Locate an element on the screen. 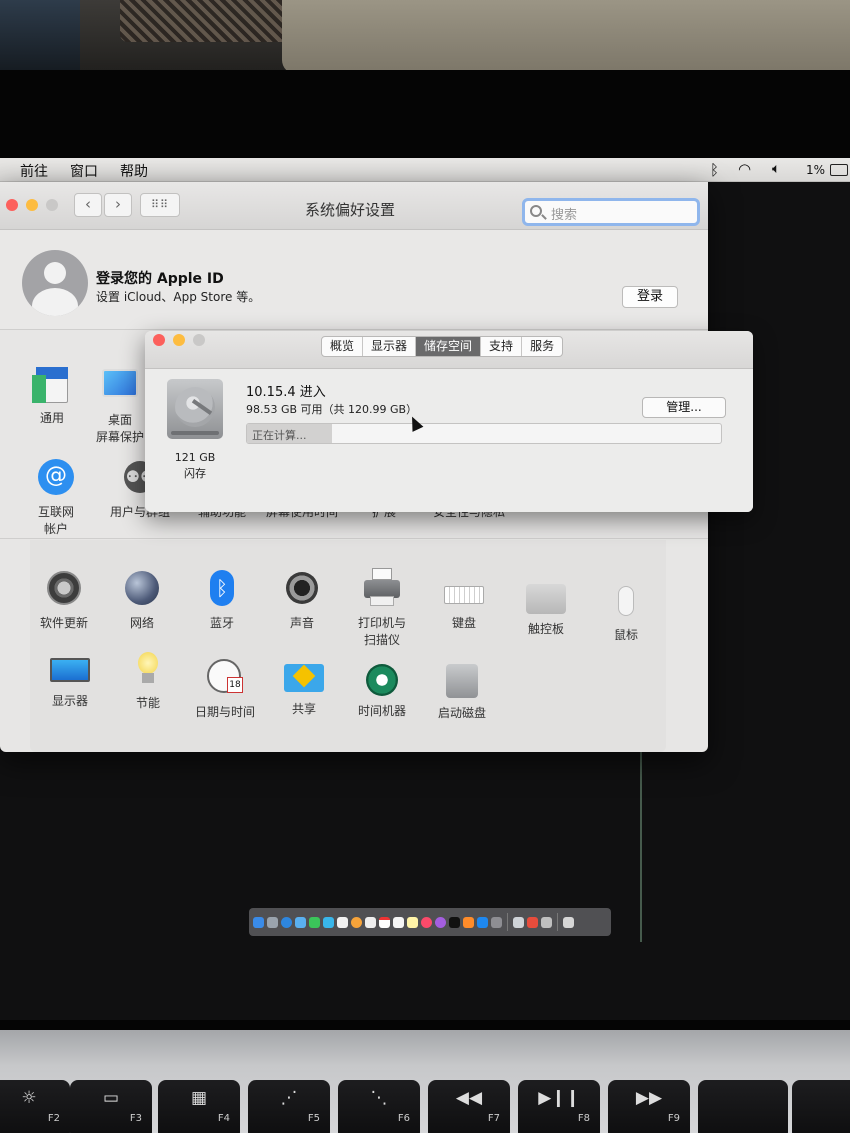 Image resolution: width=850 pixels, height=1133 pixels. app-store-icon is located at coordinates (482, 922).